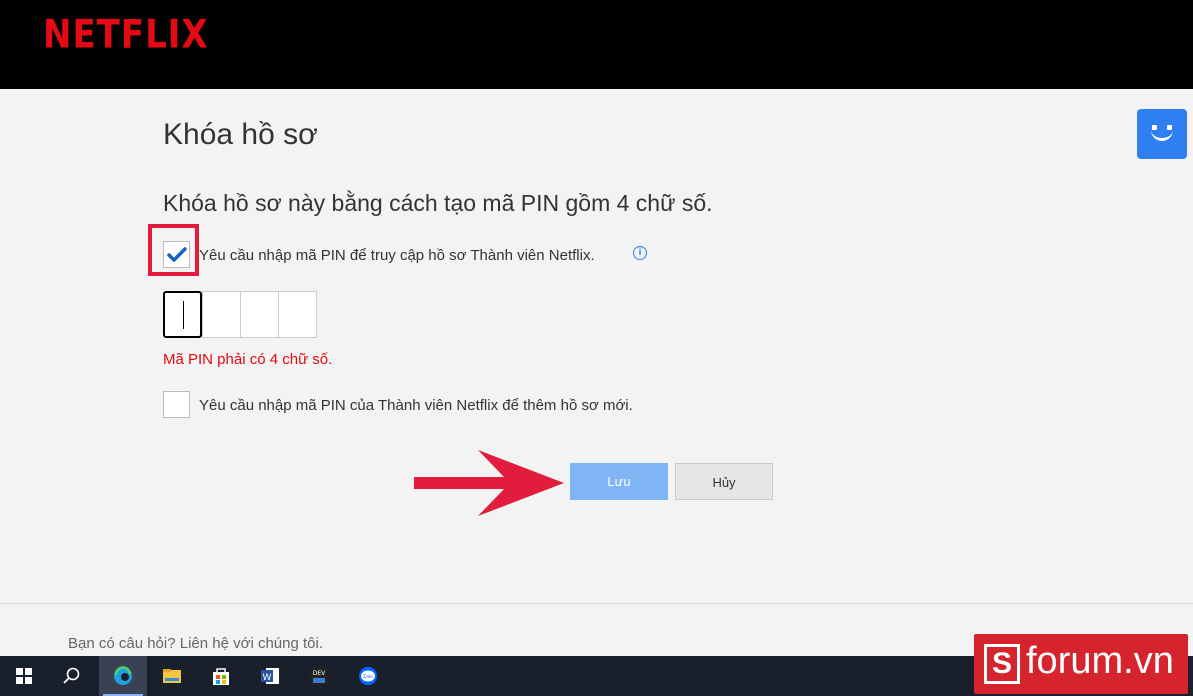 Image resolution: width=1193 pixels, height=696 pixels. I want to click on watermark-text: forum.vn, so click(1100, 661).